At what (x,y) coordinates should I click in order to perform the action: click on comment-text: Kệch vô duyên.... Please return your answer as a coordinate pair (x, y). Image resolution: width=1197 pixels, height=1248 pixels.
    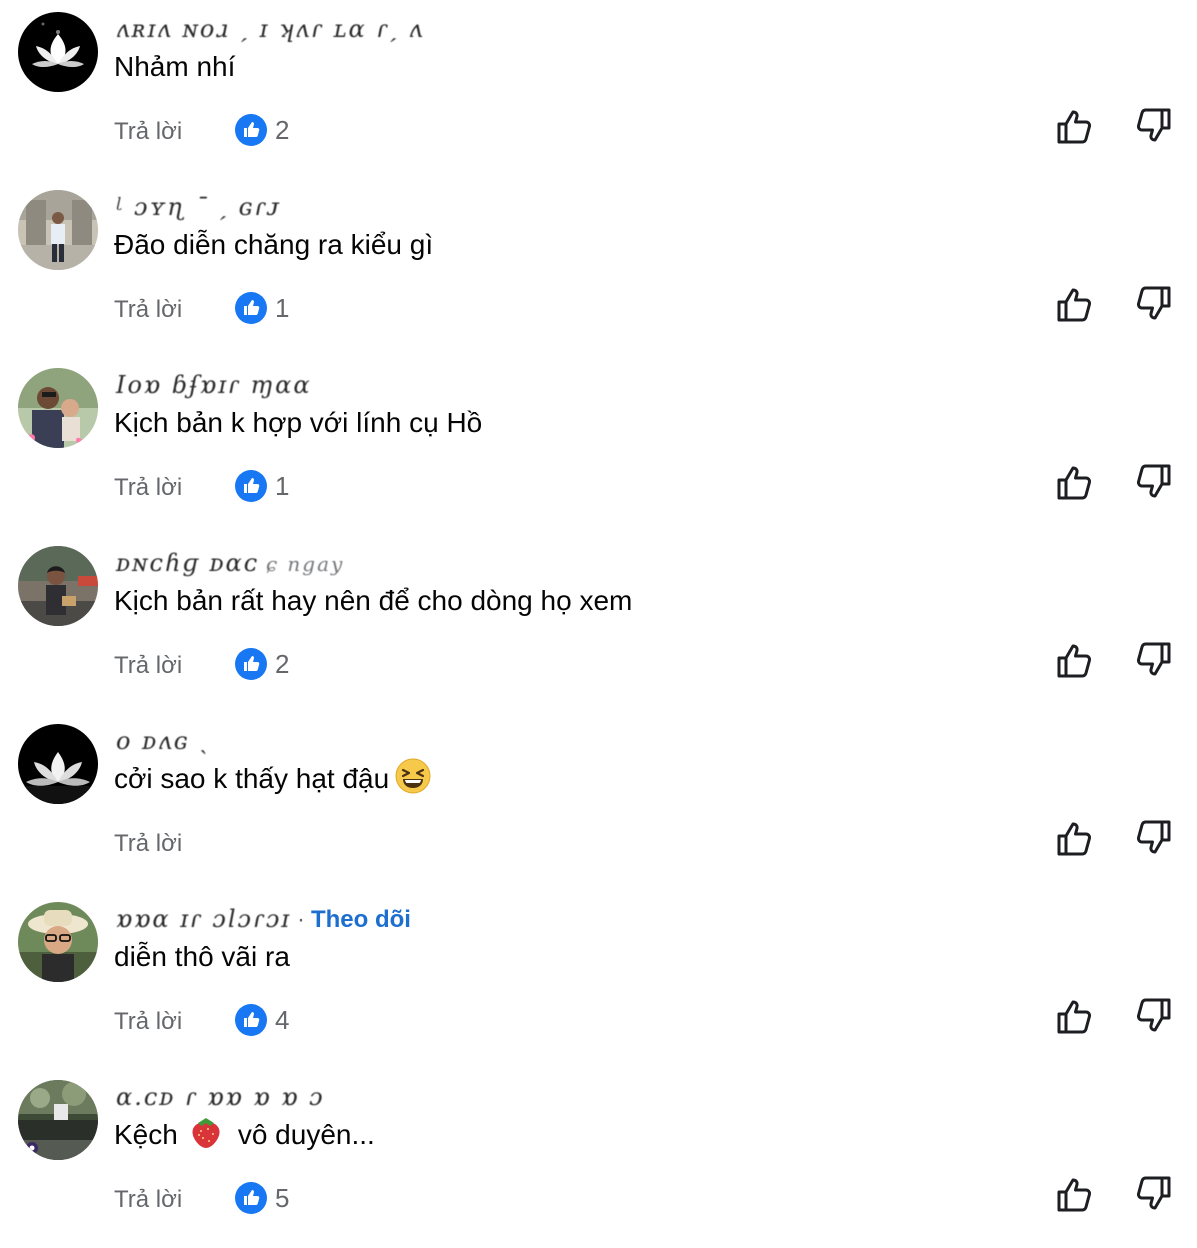
    Looking at the image, I should click on (244, 1135).